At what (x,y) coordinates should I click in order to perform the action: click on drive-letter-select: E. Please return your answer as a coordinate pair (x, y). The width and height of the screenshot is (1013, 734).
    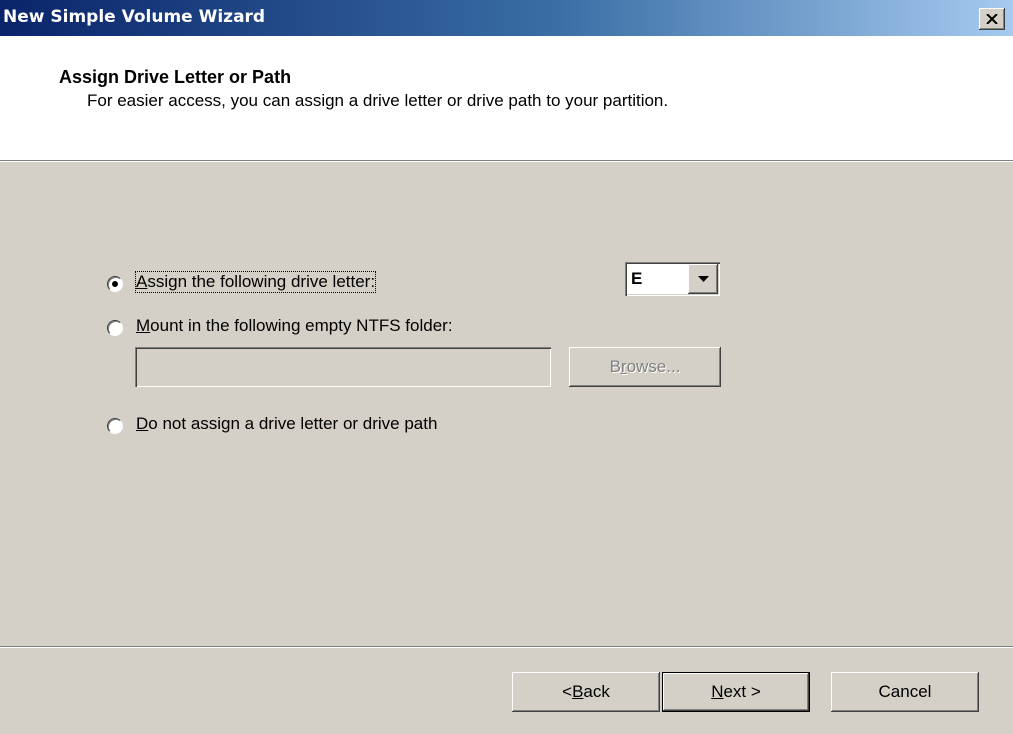
    Looking at the image, I should click on (672, 279).